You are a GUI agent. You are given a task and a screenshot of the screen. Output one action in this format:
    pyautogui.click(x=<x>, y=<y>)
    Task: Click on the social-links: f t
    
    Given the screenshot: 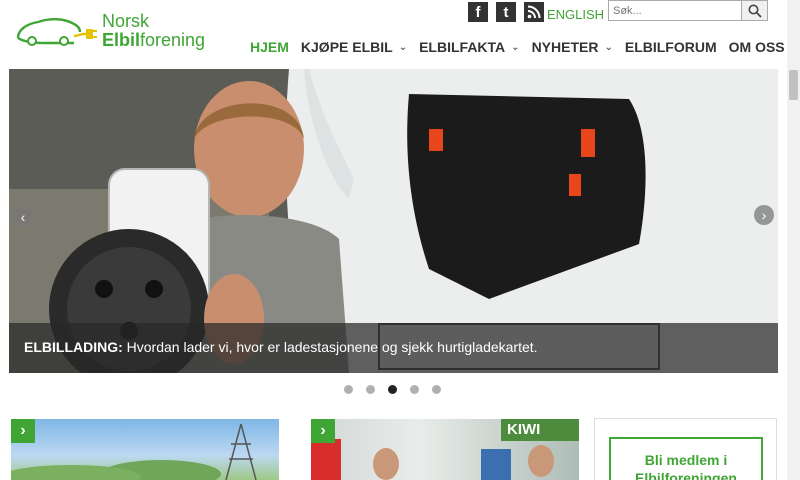 What is the action you would take?
    pyautogui.click(x=506, y=12)
    